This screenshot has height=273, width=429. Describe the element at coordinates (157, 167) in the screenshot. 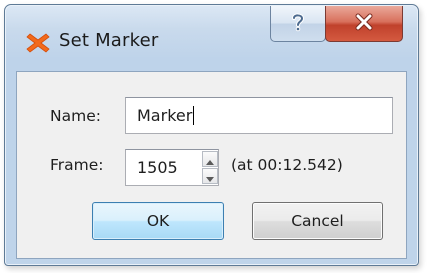

I see `frame-value: 1505` at that location.